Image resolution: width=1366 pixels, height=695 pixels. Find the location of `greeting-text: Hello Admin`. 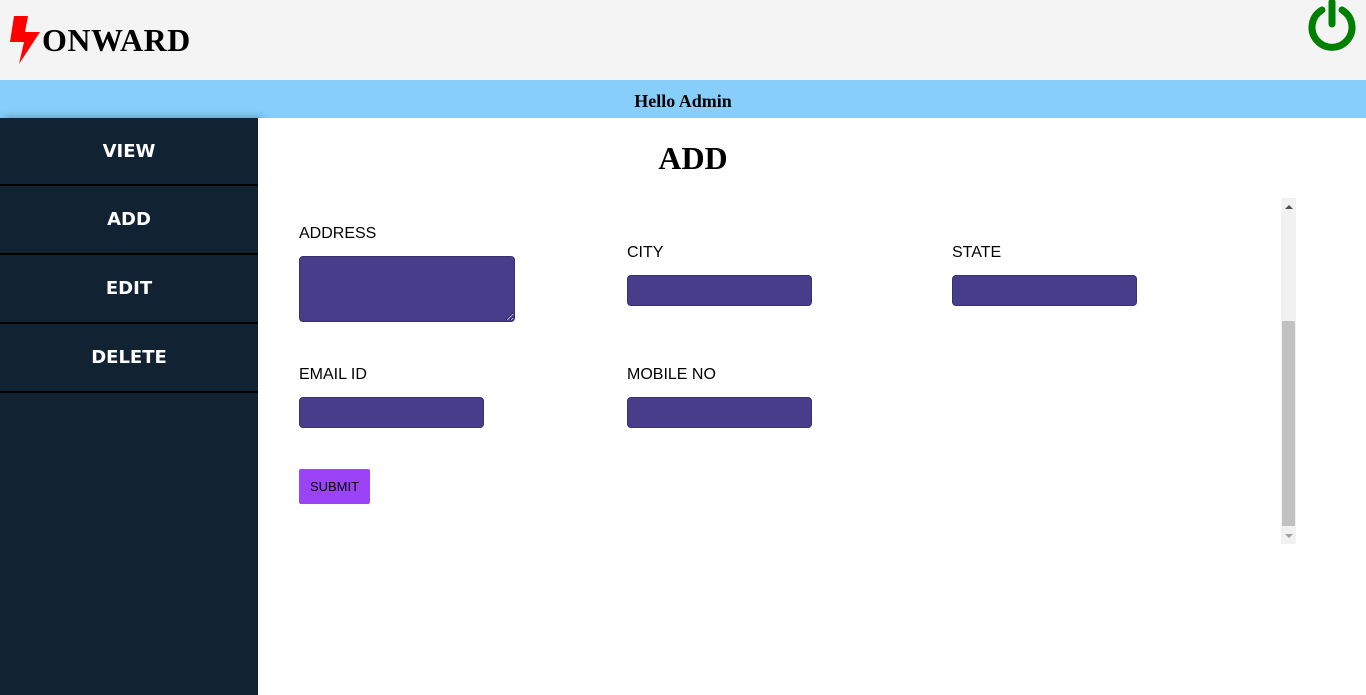

greeting-text: Hello Admin is located at coordinates (683, 100).